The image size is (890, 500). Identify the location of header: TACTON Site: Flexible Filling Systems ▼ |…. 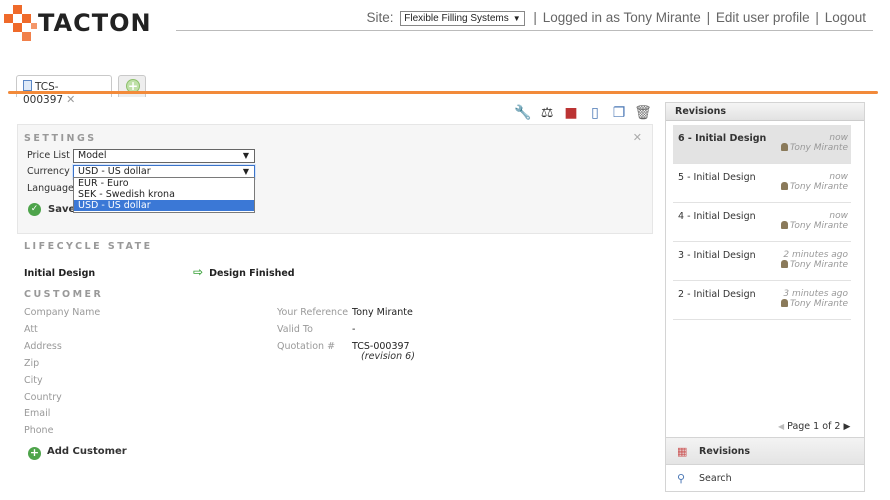
(445, 30).